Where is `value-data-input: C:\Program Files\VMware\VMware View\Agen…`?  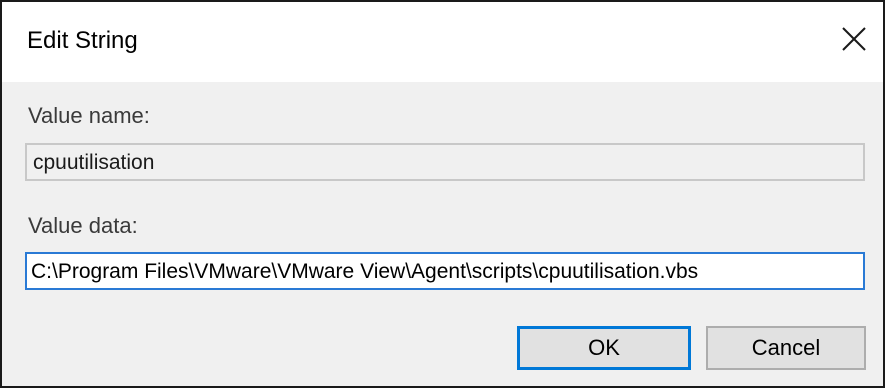
value-data-input: C:\Program Files\VMware\VMware View\Agen… is located at coordinates (445, 271).